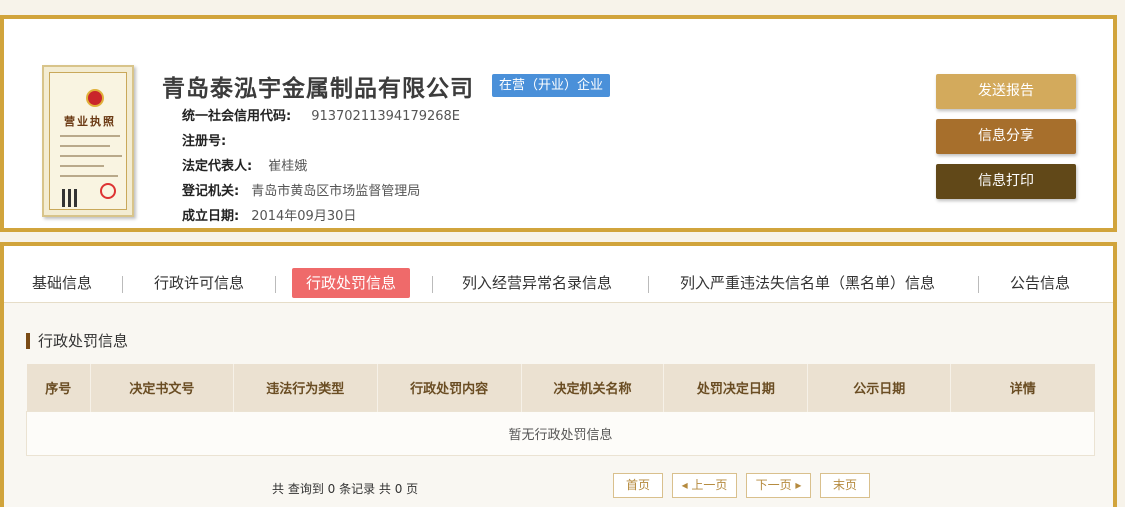  I want to click on column-header: 详情, so click(1022, 387).